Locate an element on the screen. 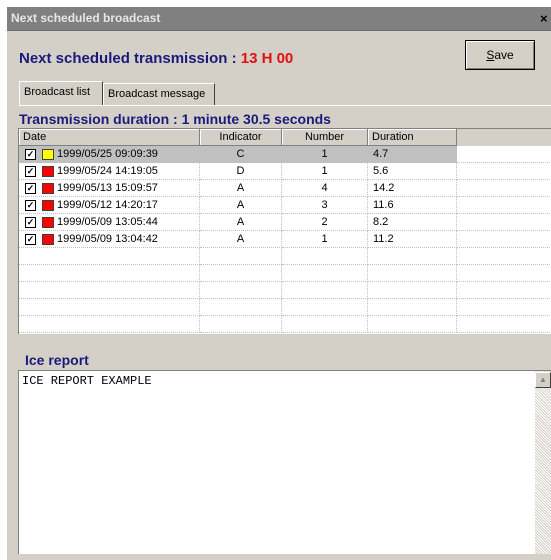 The height and width of the screenshot is (560, 551). table-row: ✓ 1999/05/24 14:19:05 D 1 5.6 is located at coordinates (285, 171).